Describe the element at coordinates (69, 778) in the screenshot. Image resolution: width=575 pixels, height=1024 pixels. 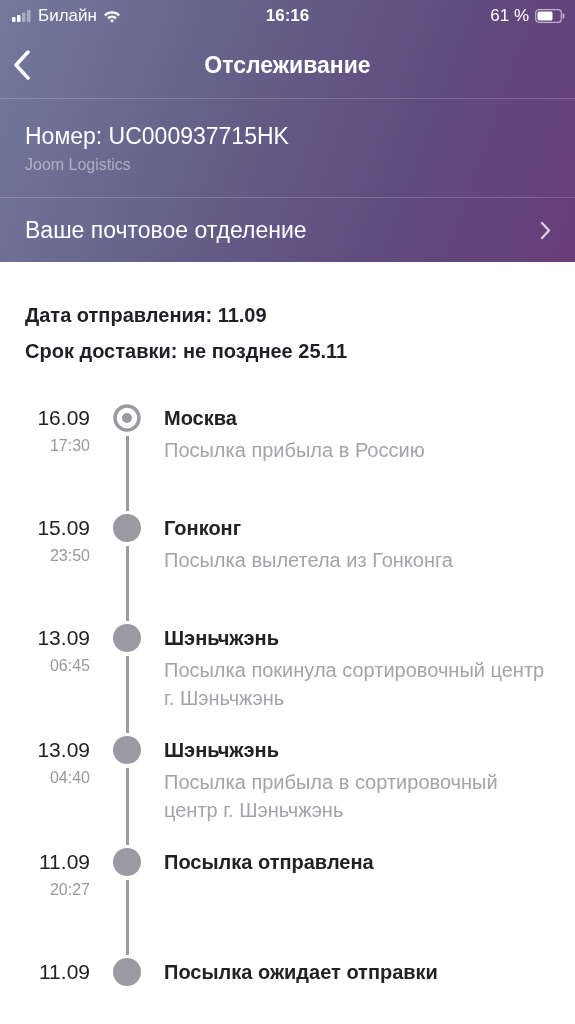
I see `event-time: 04:40` at that location.